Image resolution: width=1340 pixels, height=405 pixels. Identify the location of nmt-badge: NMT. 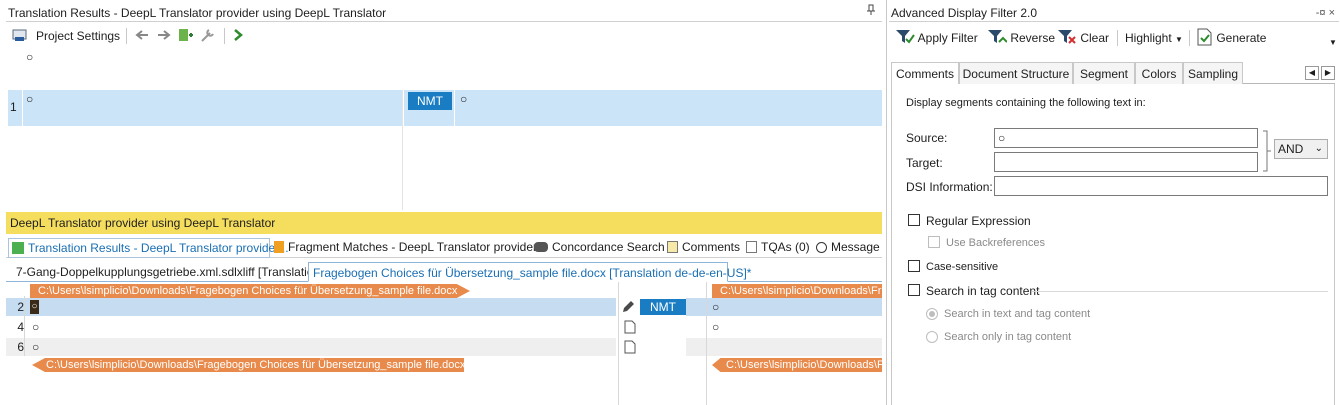
(430, 101).